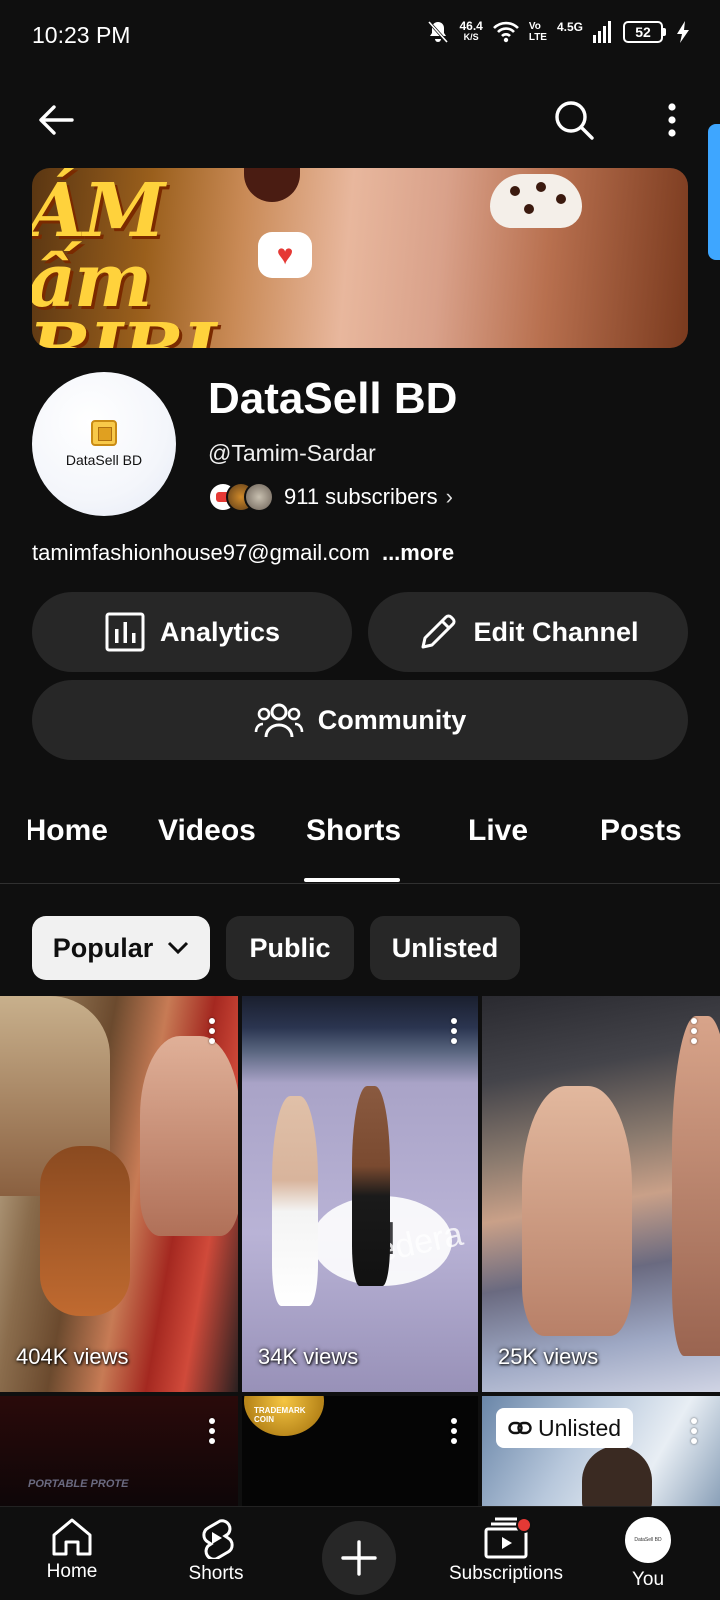 This screenshot has height=1600, width=720. Describe the element at coordinates (207, 831) in the screenshot. I see `tab-videos: Videos` at that location.